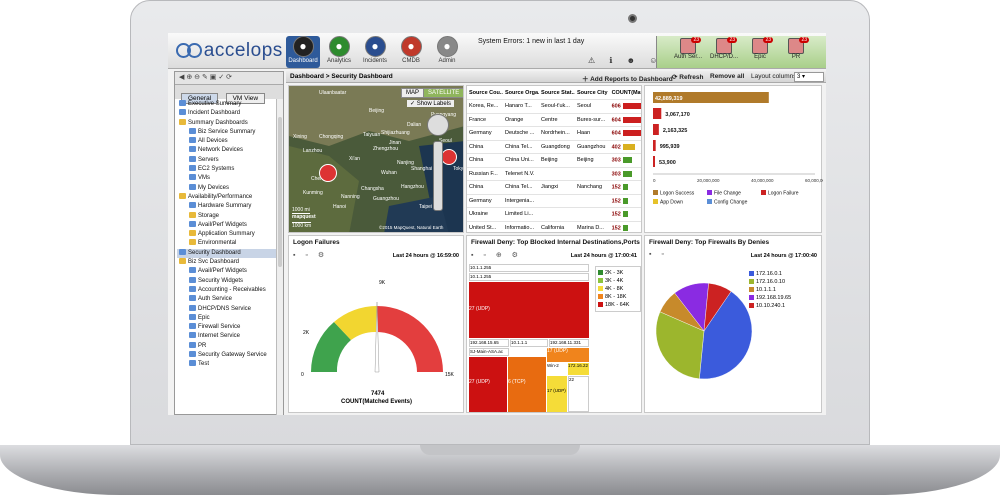  I want to click on refresh-button: ⟳ Refresh, so click(687, 77).